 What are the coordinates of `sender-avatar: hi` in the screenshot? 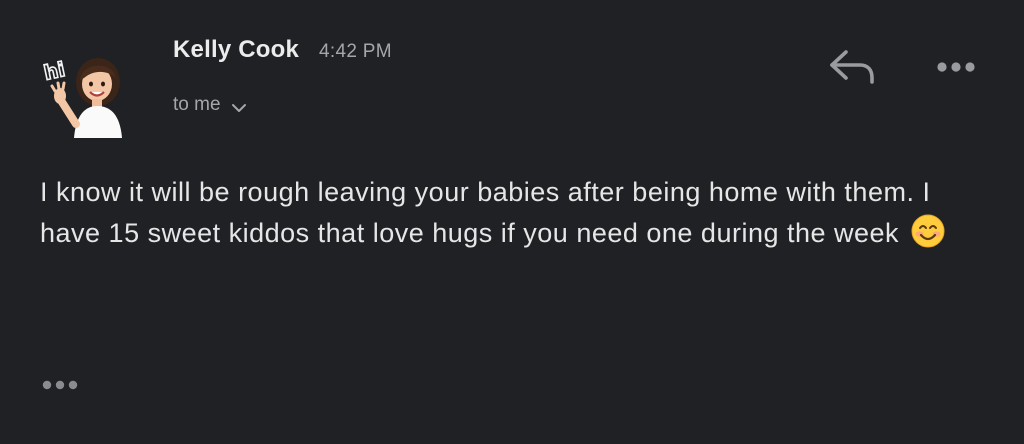 It's located at (84, 91).